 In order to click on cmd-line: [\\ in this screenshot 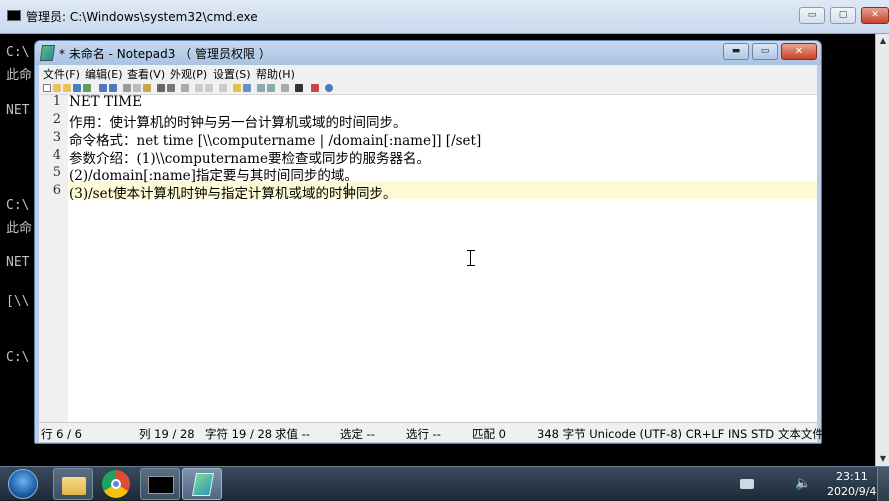, I will do `click(18, 301)`.